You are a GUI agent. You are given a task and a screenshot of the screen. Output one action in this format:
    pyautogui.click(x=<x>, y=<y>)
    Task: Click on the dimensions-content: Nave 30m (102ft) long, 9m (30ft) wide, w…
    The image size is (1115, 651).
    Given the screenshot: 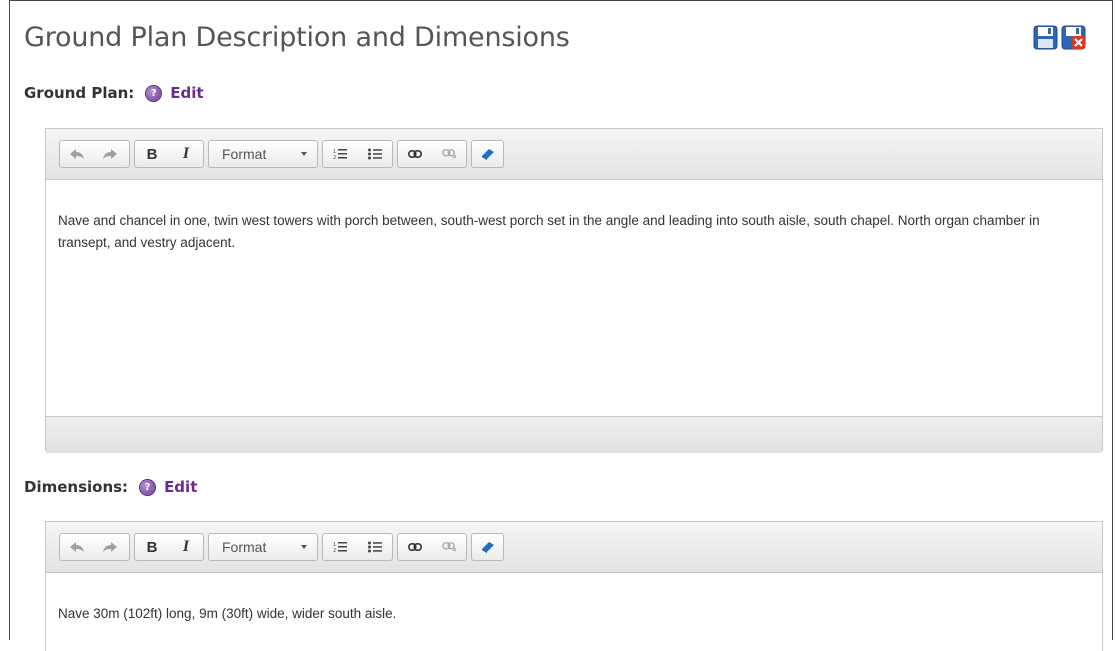 What is the action you would take?
    pyautogui.click(x=574, y=599)
    